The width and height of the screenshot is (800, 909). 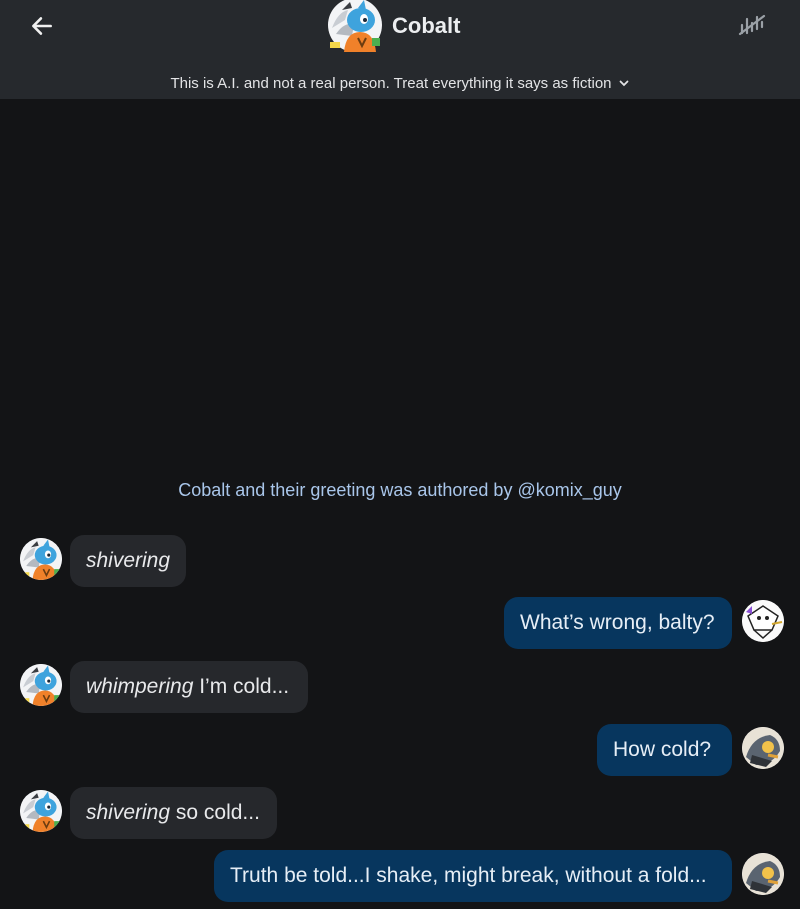 I want to click on arrow-left-icon, so click(x=42, y=26).